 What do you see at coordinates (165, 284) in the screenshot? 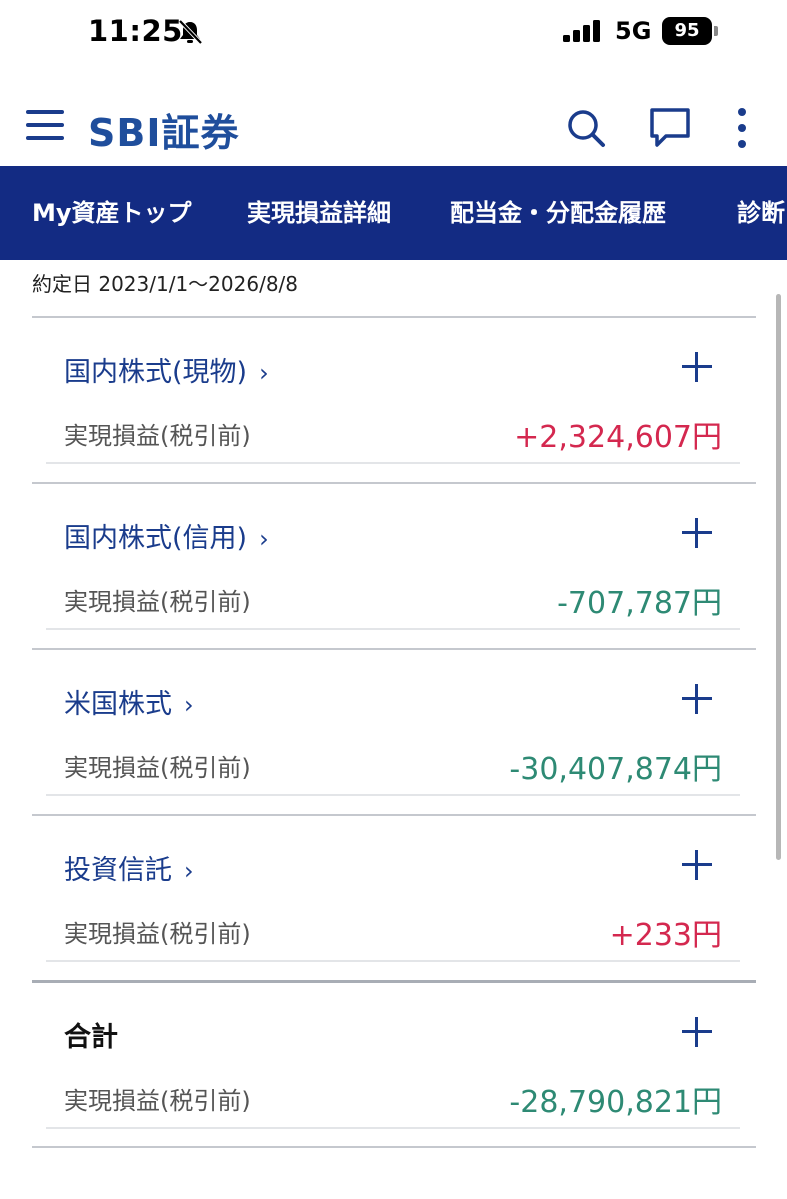
I see `date-range: 約定日 2023/1/1〜2026/8/8` at bounding box center [165, 284].